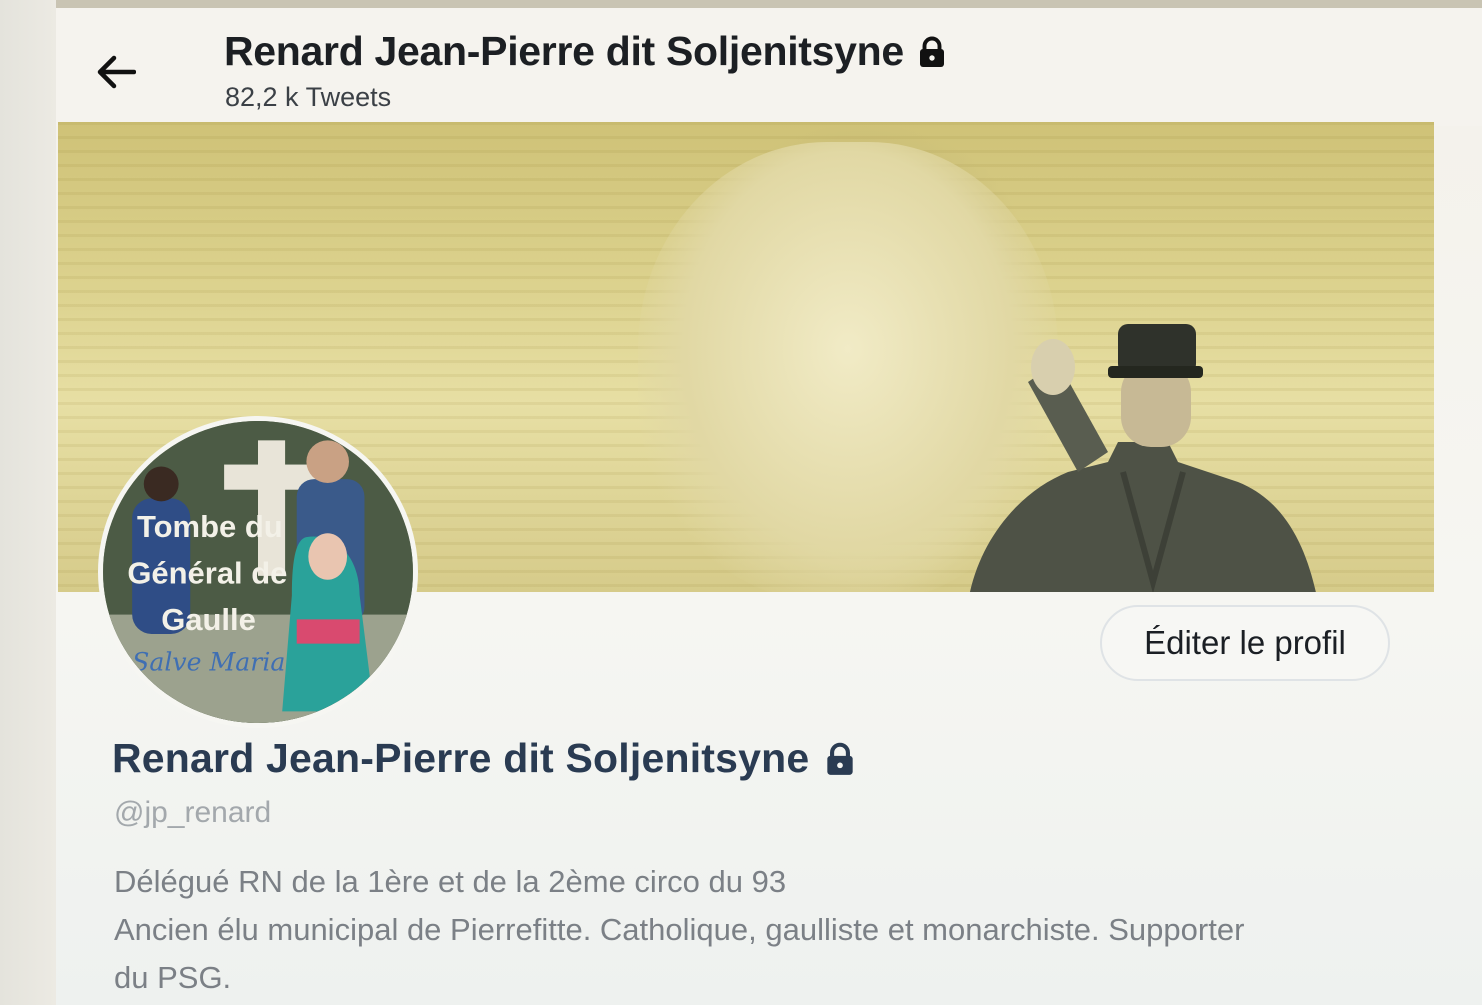 The width and height of the screenshot is (1482, 1005). What do you see at coordinates (208, 662) in the screenshot?
I see `avatar-script-text: Salve Maria` at bounding box center [208, 662].